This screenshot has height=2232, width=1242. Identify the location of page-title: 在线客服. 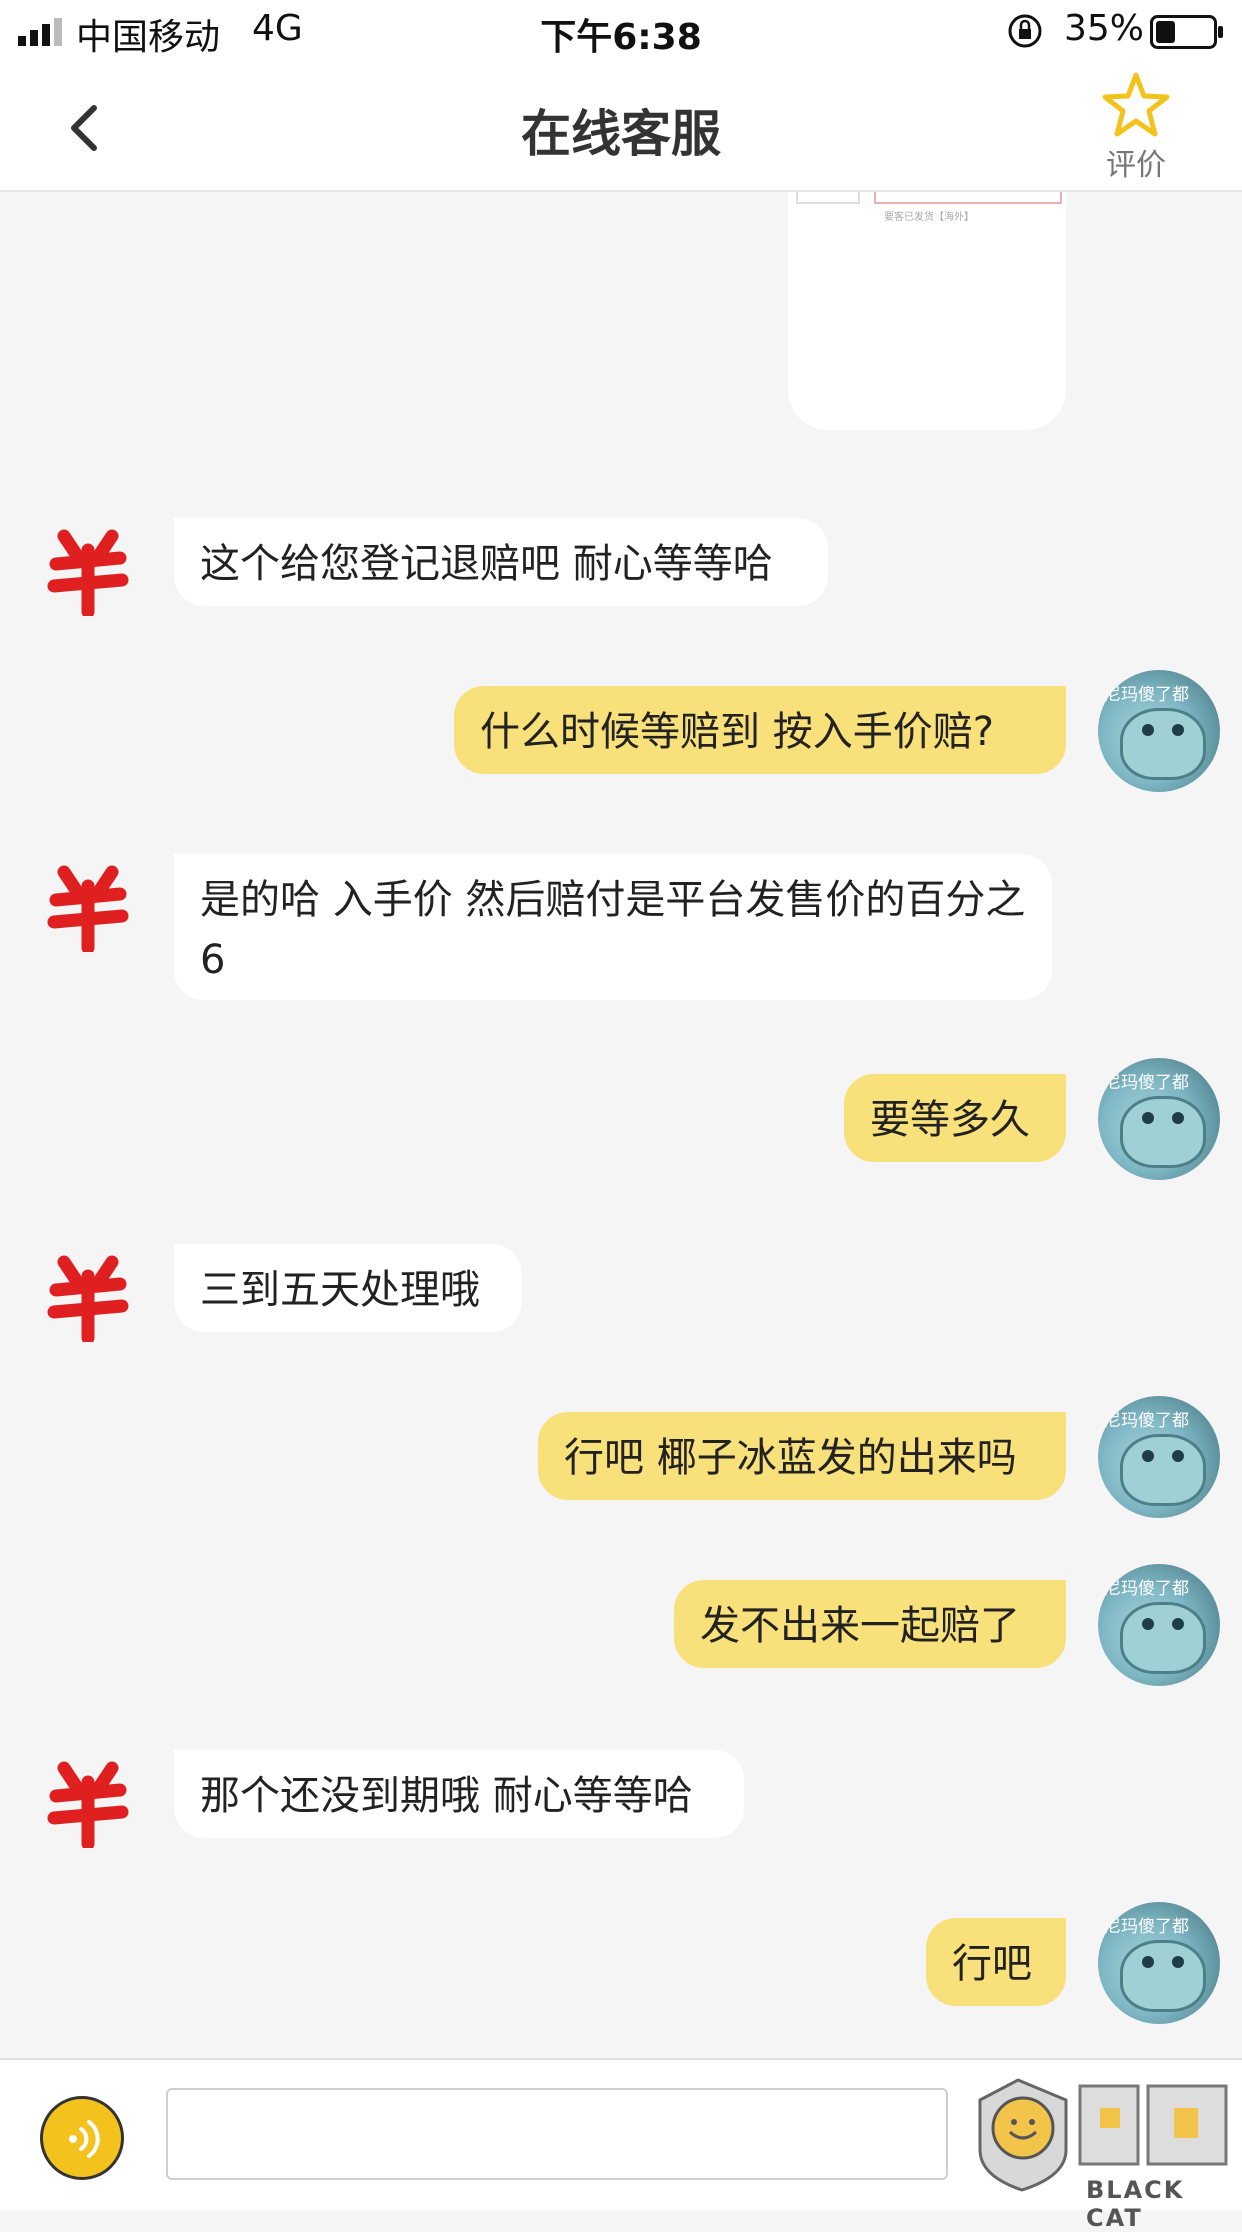
(621, 134).